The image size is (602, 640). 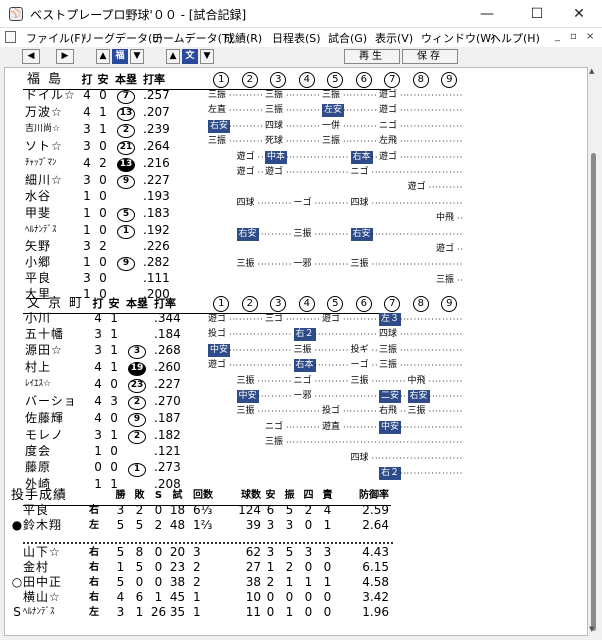 I want to click on pitcher-g: 38, so click(x=177, y=582).